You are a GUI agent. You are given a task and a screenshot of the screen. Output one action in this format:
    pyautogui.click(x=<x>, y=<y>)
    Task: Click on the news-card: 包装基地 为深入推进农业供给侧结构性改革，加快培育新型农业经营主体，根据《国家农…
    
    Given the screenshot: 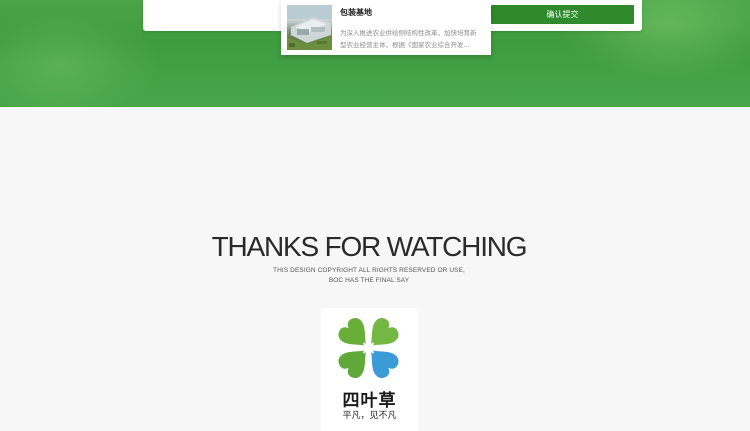 What is the action you would take?
    pyautogui.click(x=386, y=27)
    